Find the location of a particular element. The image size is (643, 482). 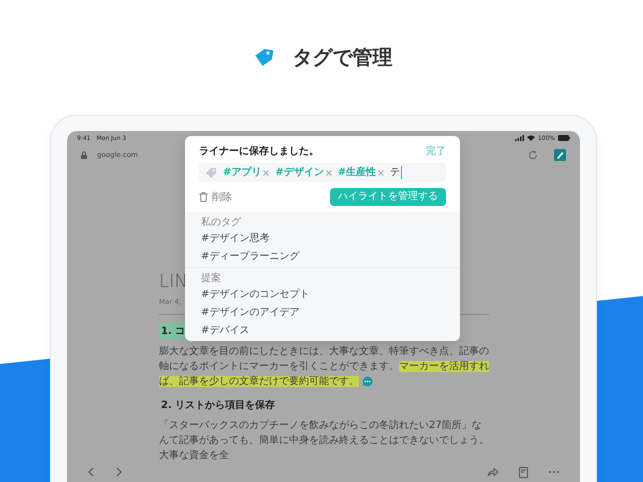

app-icon is located at coordinates (560, 155).